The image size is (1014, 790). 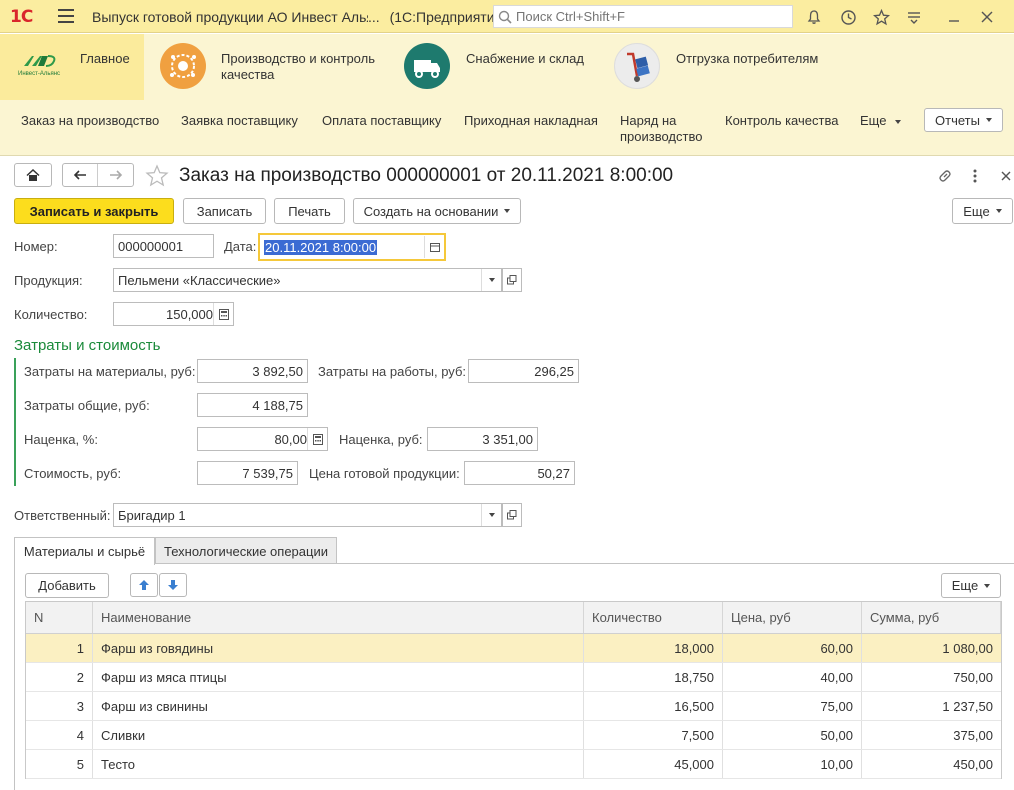 I want to click on cmd-more: Еще, so click(x=881, y=121).